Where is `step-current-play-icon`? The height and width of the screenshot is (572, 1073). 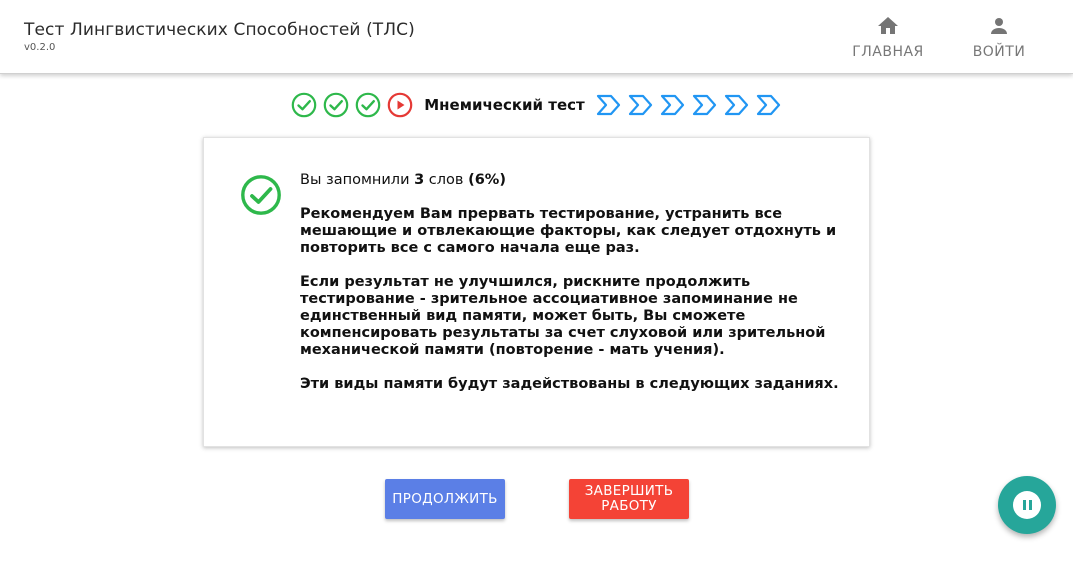 step-current-play-icon is located at coordinates (400, 105).